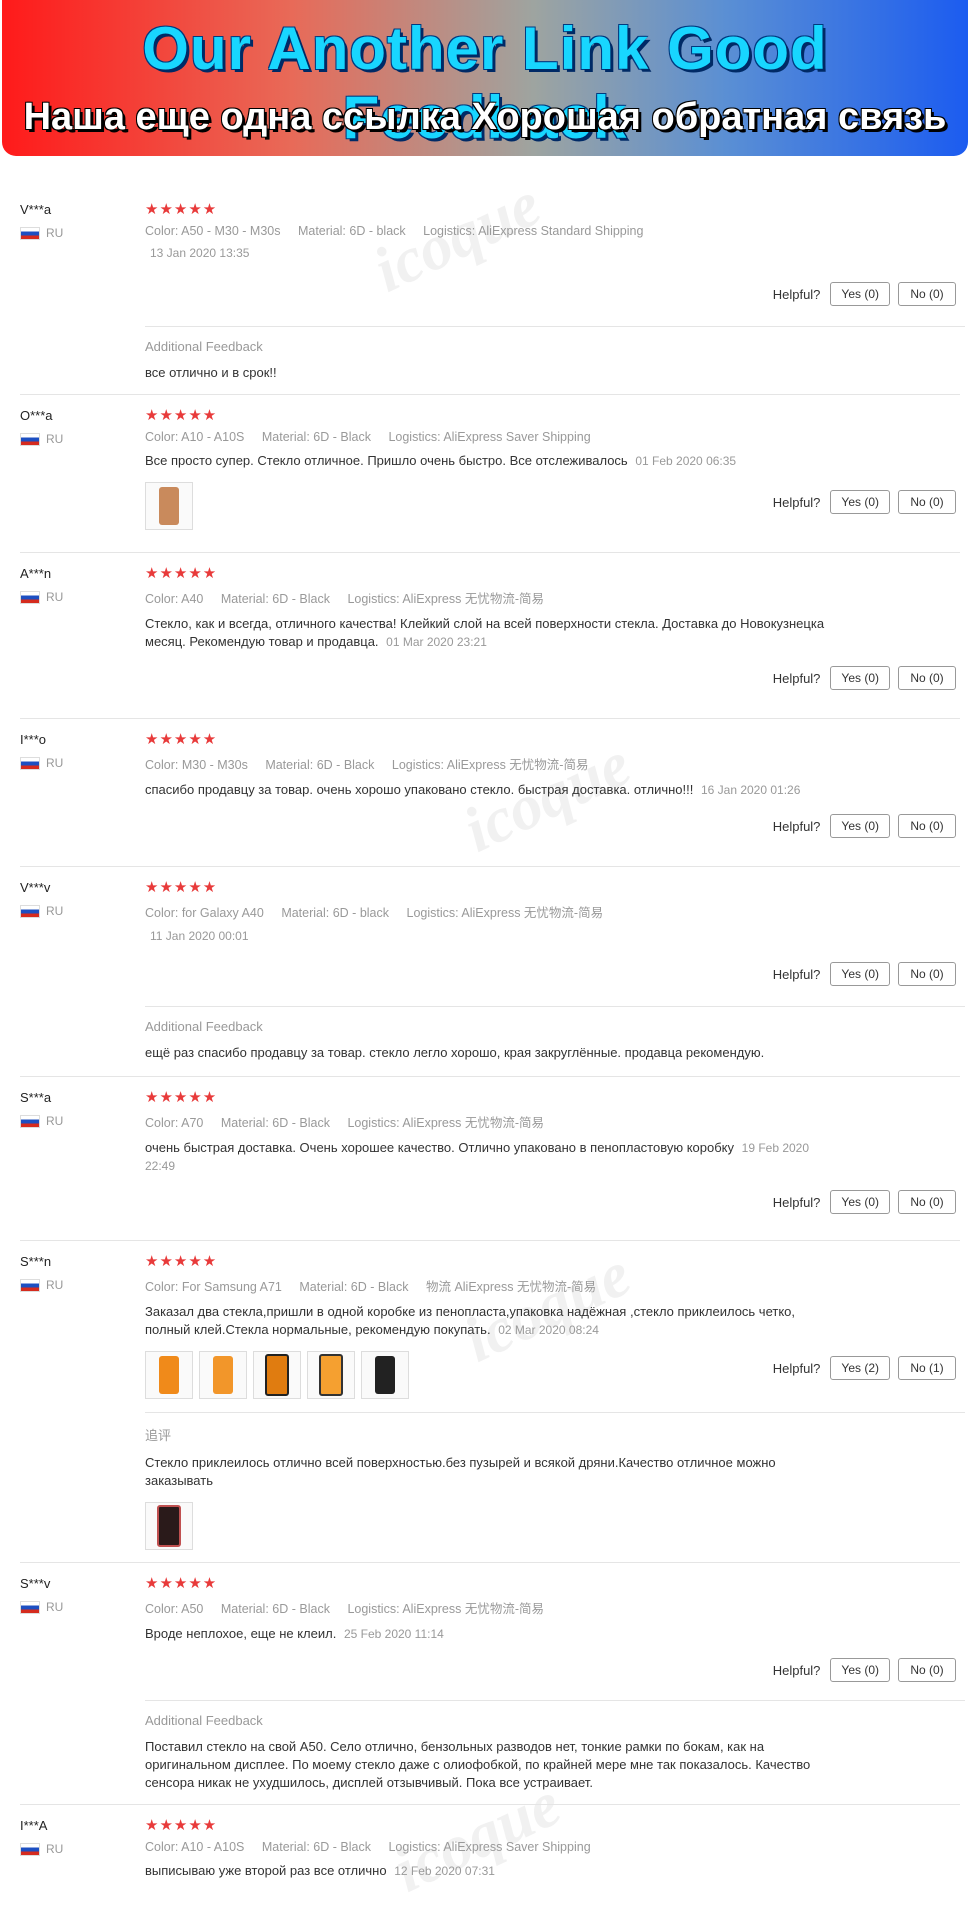 This screenshot has width=968, height=1914. Describe the element at coordinates (36, 209) in the screenshot. I see `reviewer-name: V***a` at that location.